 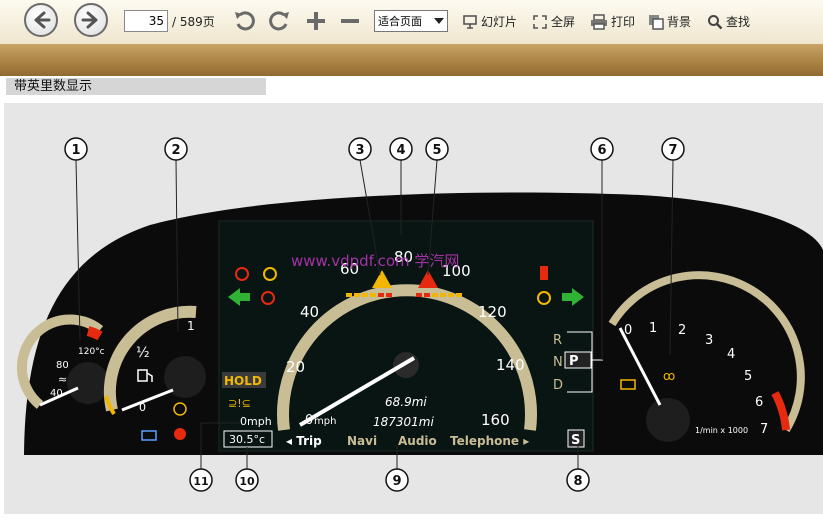 What do you see at coordinates (623, 22) in the screenshot?
I see `print-label: 打印` at bounding box center [623, 22].